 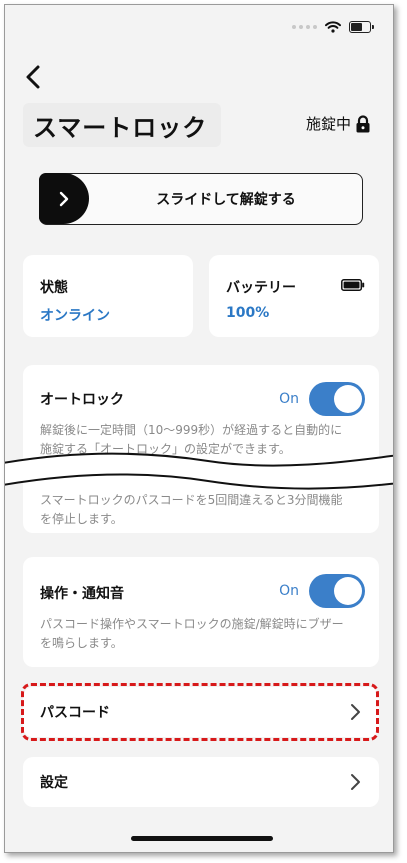 I want to click on passcode-label: パスコード, so click(x=75, y=713).